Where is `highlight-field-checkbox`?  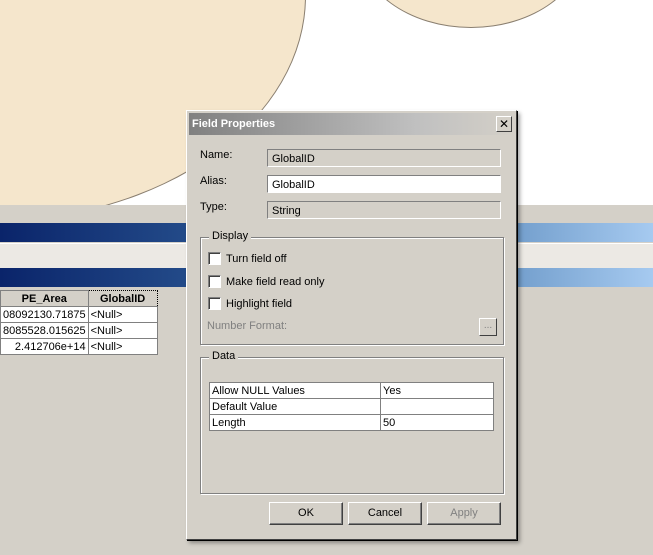 highlight-field-checkbox is located at coordinates (214, 303).